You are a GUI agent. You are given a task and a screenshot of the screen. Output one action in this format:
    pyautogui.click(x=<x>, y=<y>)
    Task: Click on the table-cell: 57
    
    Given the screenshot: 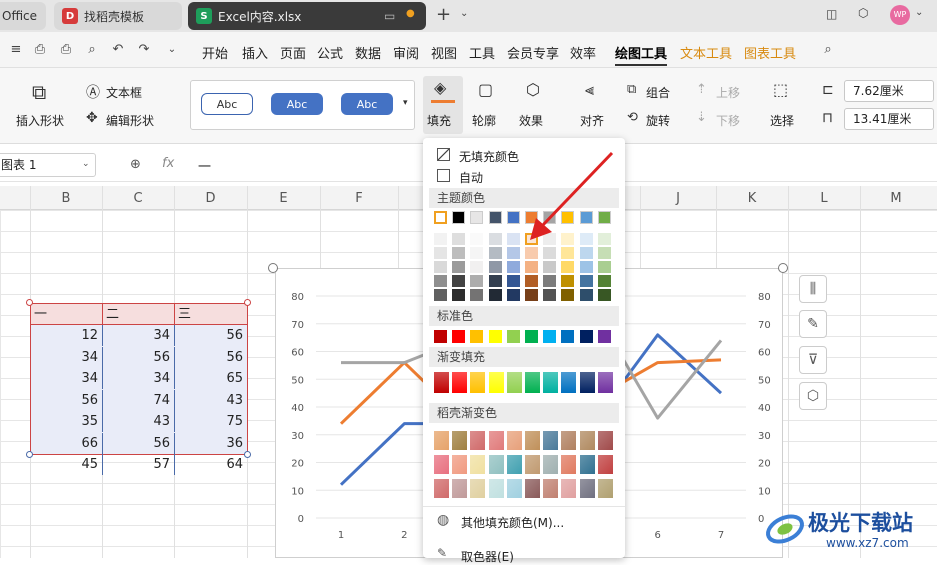 What is the action you would take?
    pyautogui.click(x=139, y=464)
    